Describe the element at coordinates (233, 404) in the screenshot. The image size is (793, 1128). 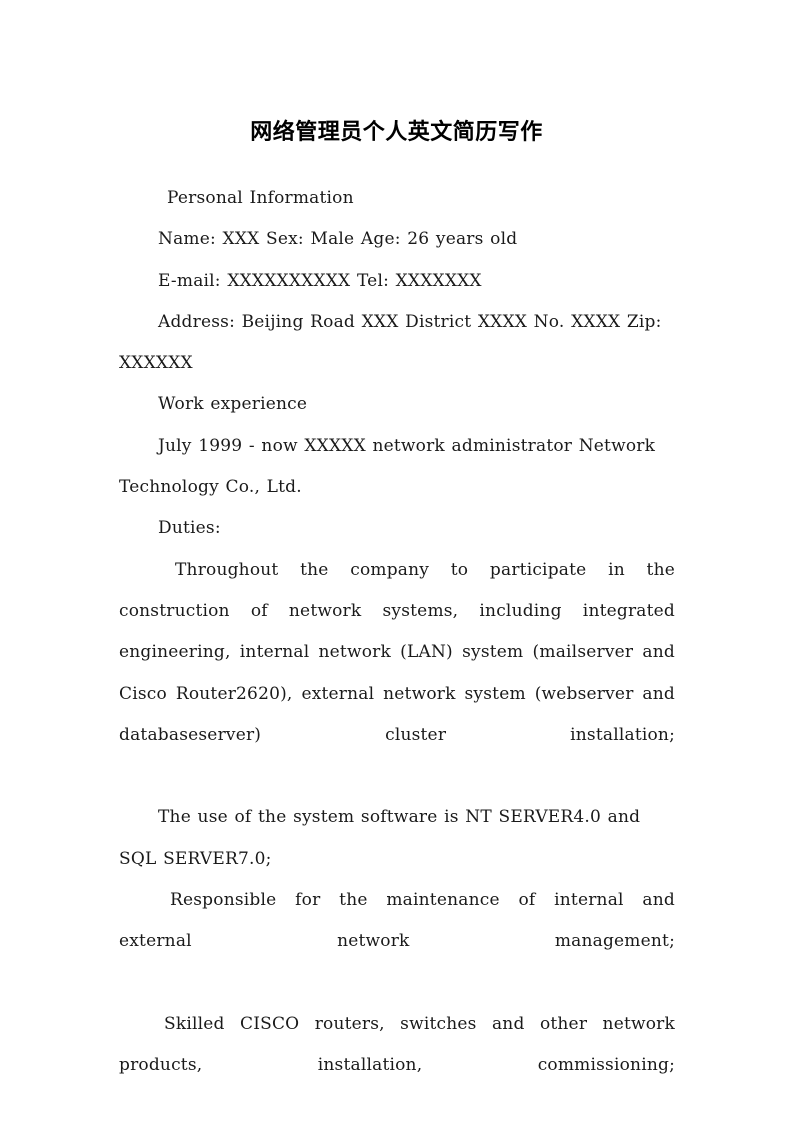
I see `paragraph-work-experience-heading: Work experience` at that location.